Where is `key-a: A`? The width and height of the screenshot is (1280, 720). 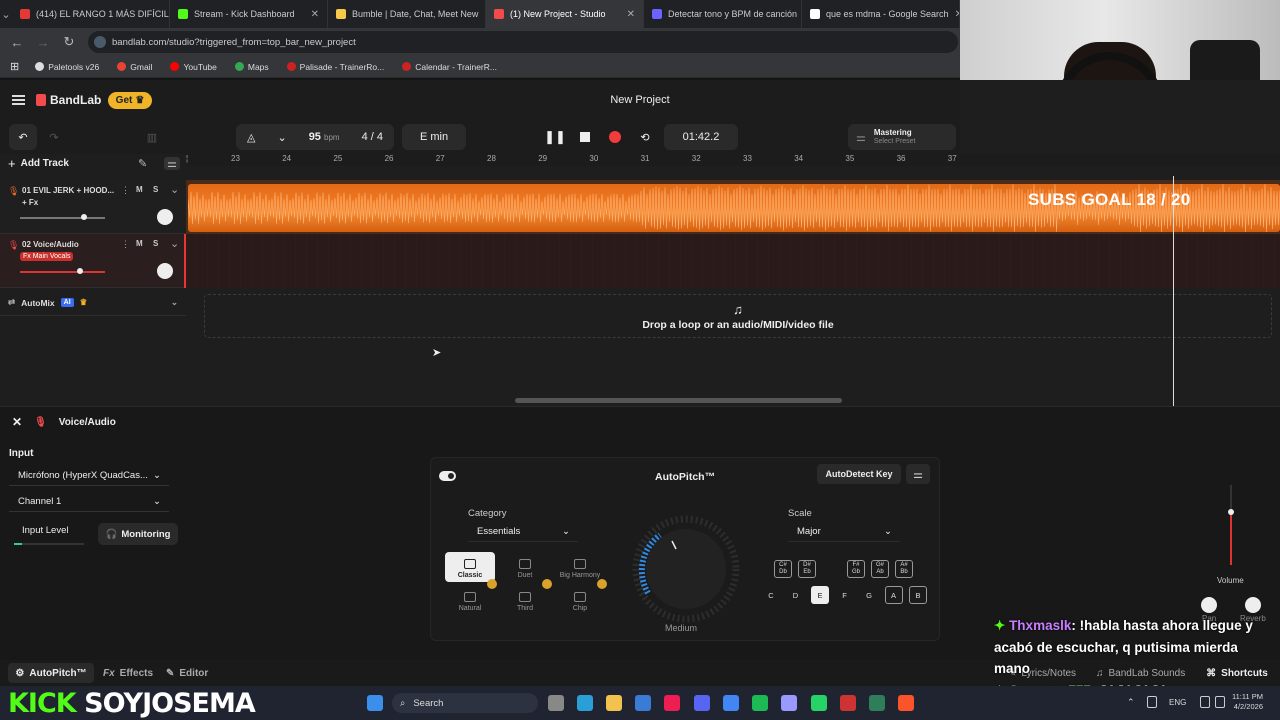
key-a: A is located at coordinates (893, 595).